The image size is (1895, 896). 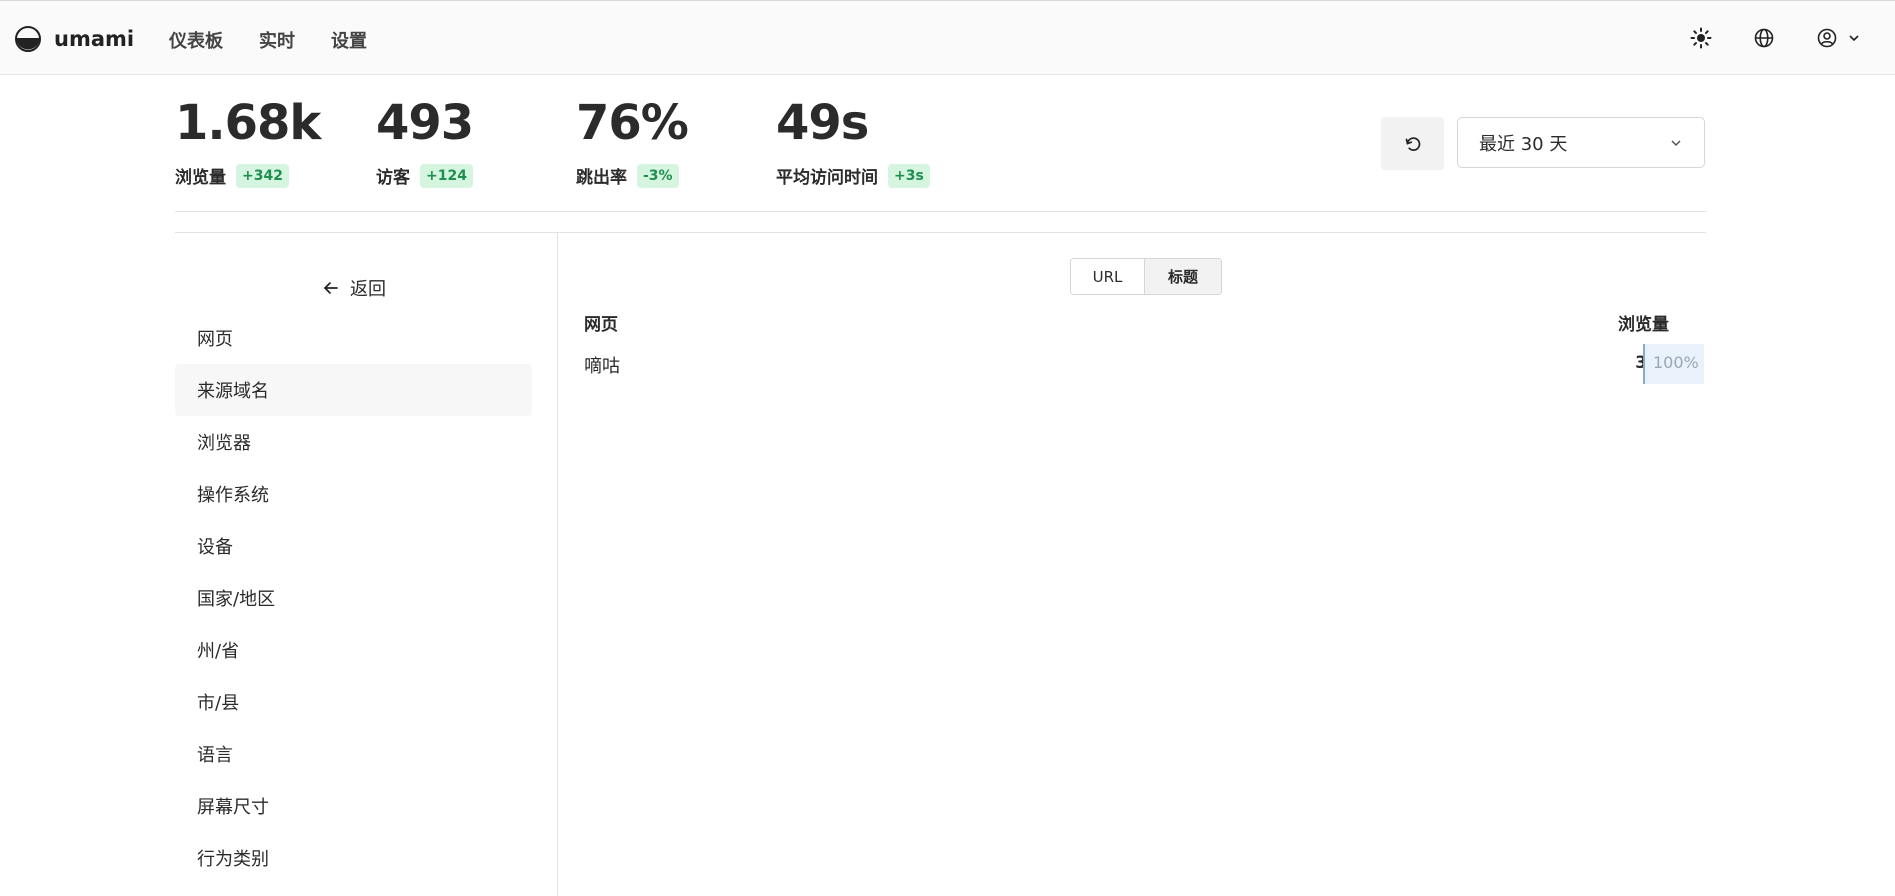 I want to click on view-toggle: URL 标题, so click(x=1146, y=276).